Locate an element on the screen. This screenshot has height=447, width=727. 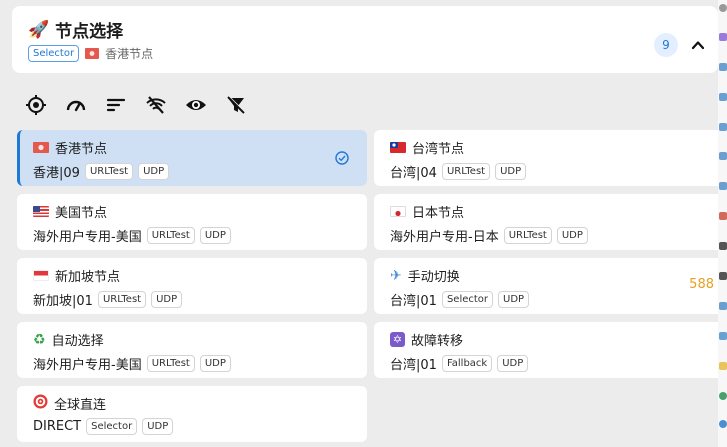
proxy-name-row: ♻ 自动选择 is located at coordinates (68, 340).